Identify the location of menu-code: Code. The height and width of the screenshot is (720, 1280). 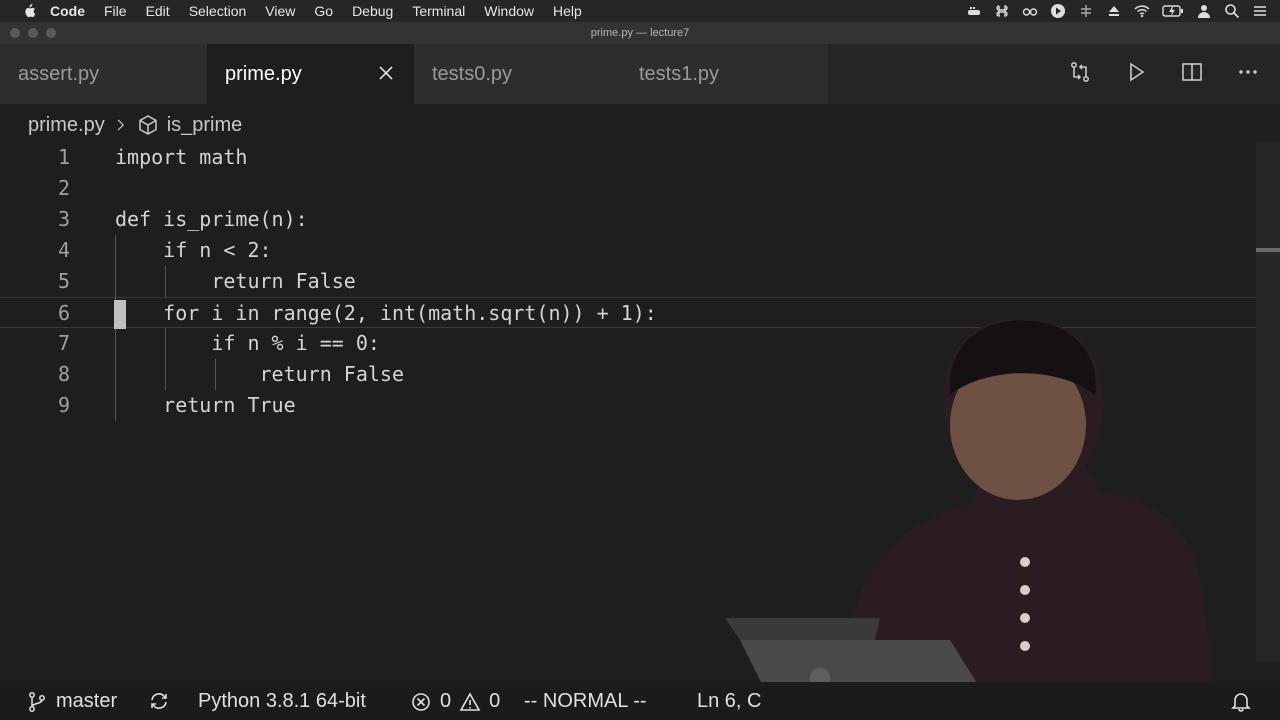
(67, 11).